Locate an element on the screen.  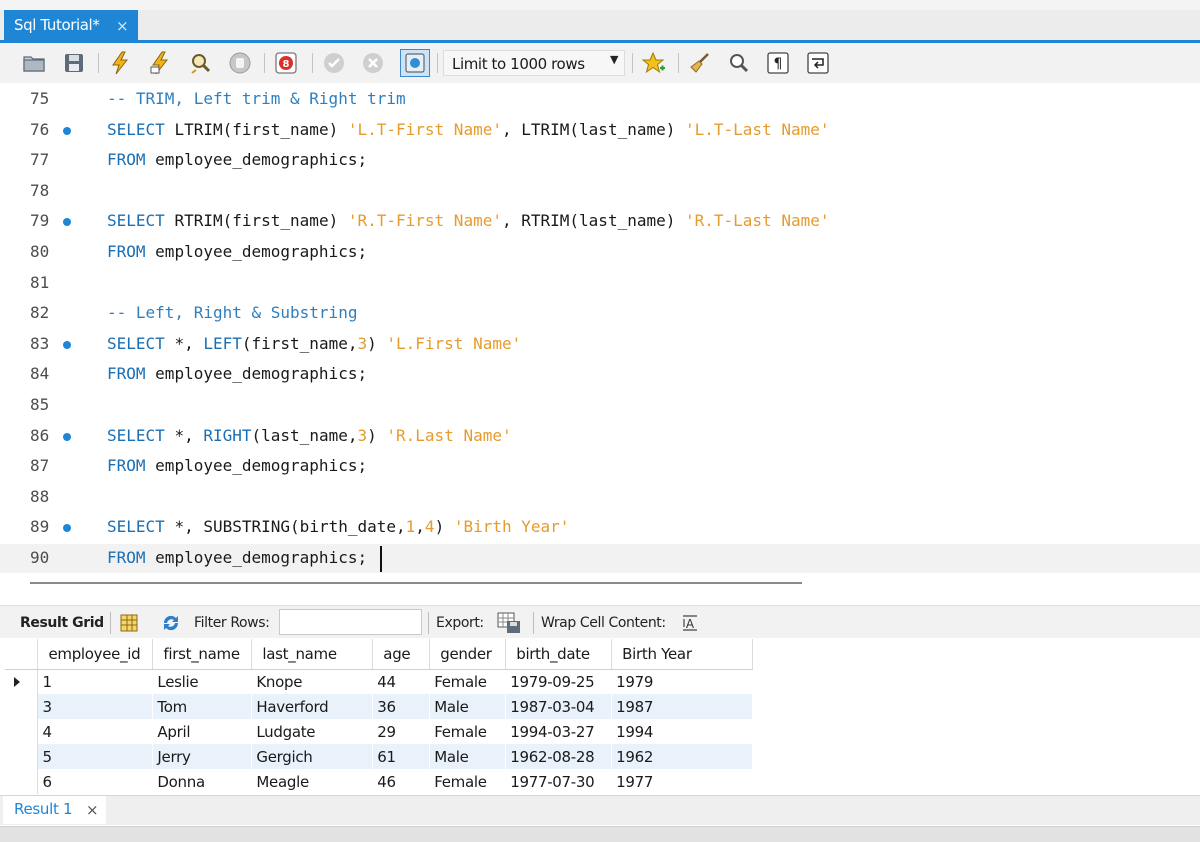
table-row: 4 April Ludgate 29 Female 1994-03-27 1994 is located at coordinates (379, 731).